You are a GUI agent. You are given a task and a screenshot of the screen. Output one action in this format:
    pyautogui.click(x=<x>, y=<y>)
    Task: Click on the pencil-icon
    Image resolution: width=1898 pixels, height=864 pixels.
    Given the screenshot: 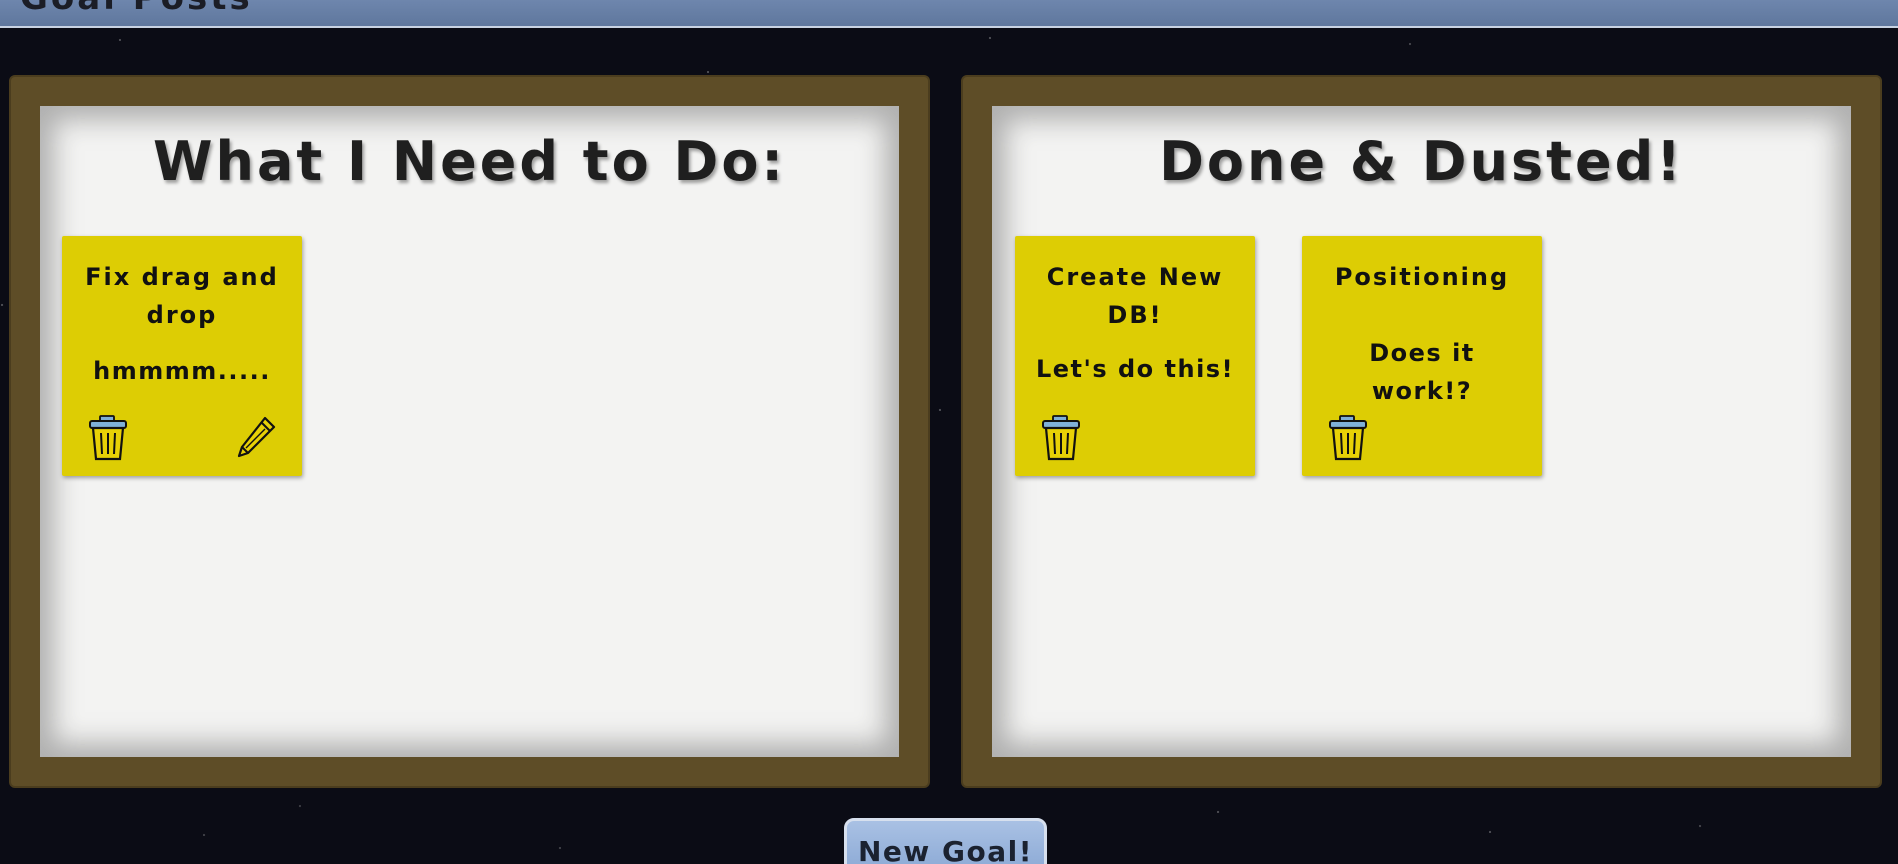 What is the action you would take?
    pyautogui.click(x=256, y=438)
    